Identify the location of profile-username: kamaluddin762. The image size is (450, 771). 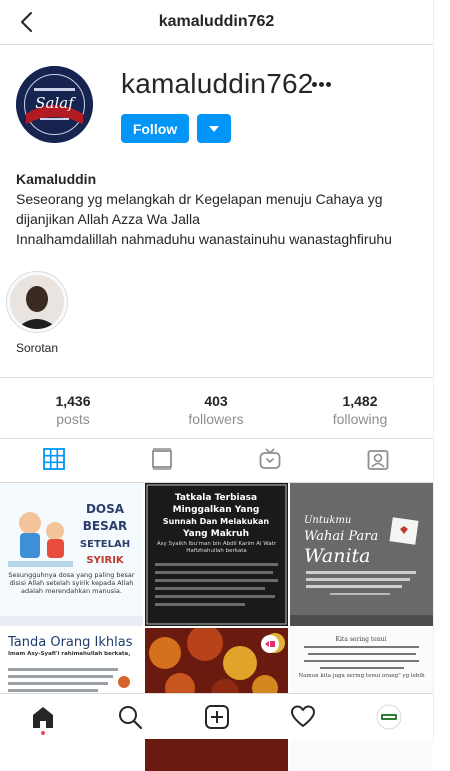
(217, 83).